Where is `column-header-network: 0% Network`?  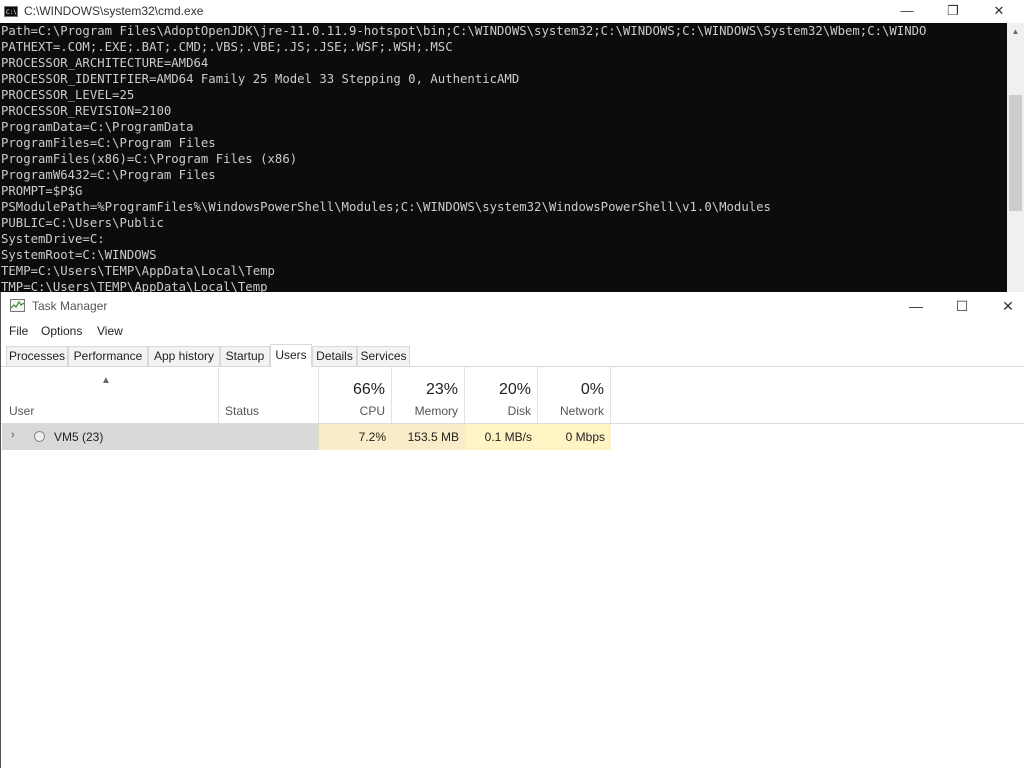
column-header-network: 0% Network is located at coordinates (574, 395).